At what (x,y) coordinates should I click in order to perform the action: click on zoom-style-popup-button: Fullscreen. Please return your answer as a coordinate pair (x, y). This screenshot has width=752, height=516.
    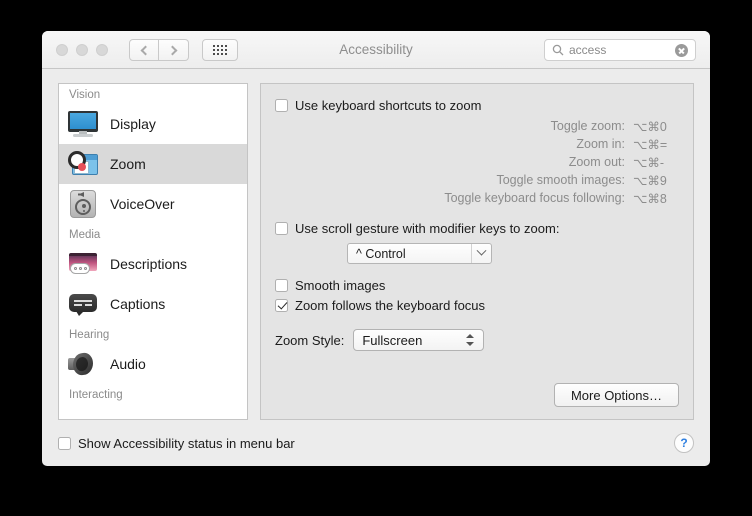
    Looking at the image, I should click on (419, 340).